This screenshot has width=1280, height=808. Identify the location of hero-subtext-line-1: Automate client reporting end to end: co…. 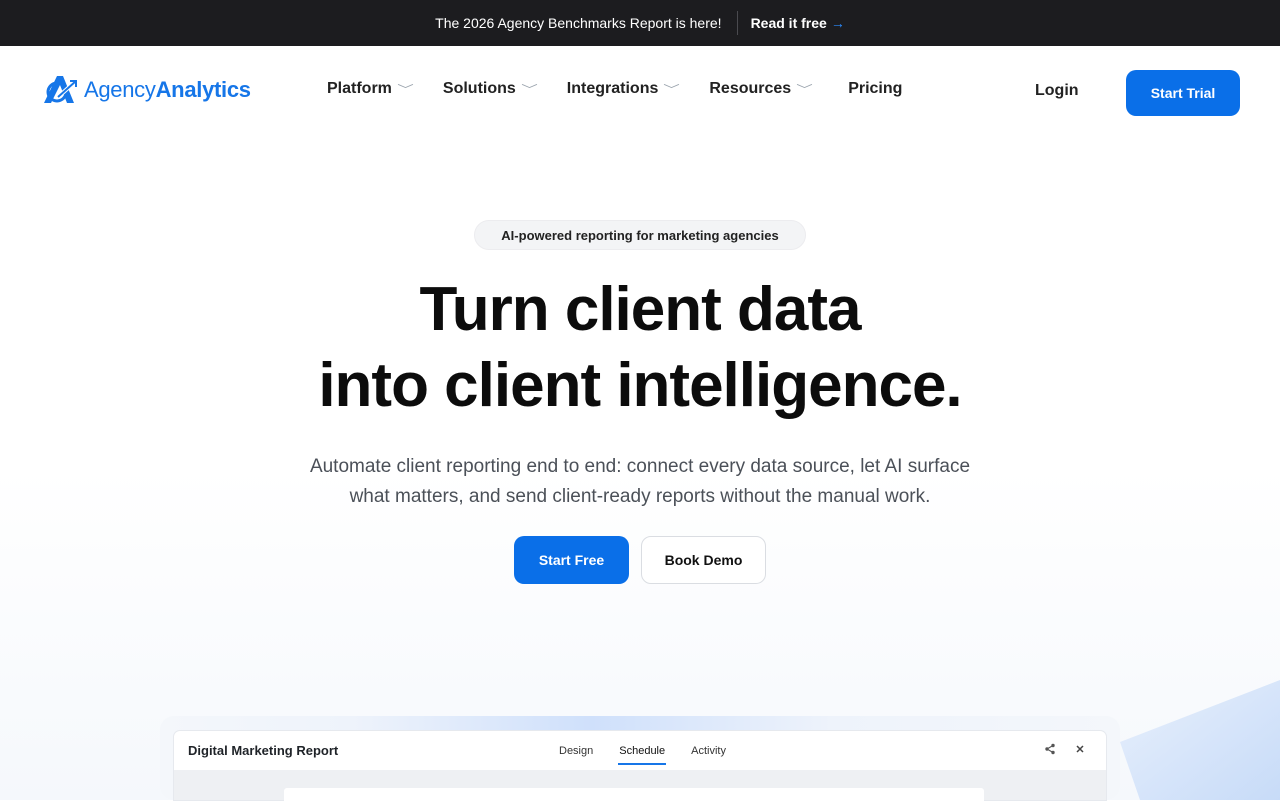
(640, 466).